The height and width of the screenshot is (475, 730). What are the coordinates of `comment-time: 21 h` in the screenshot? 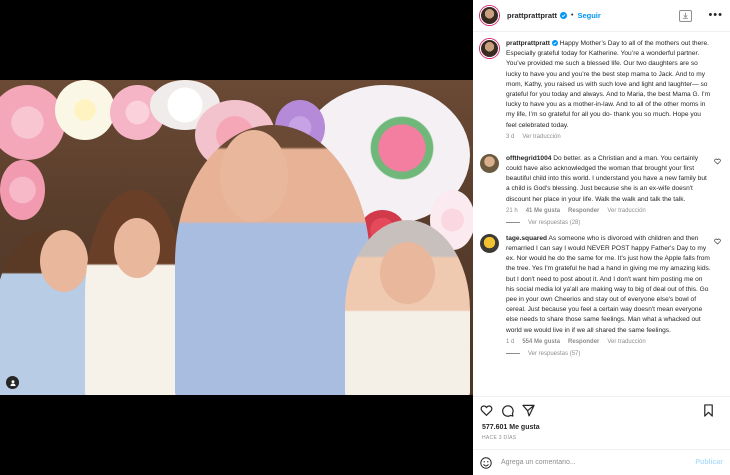 It's located at (512, 211).